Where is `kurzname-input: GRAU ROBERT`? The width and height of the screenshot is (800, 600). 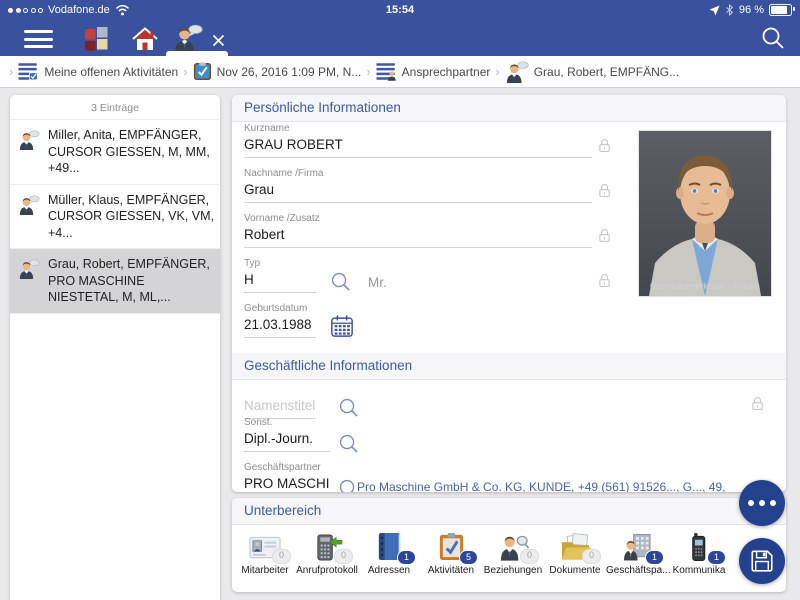 kurzname-input: GRAU ROBERT is located at coordinates (293, 144).